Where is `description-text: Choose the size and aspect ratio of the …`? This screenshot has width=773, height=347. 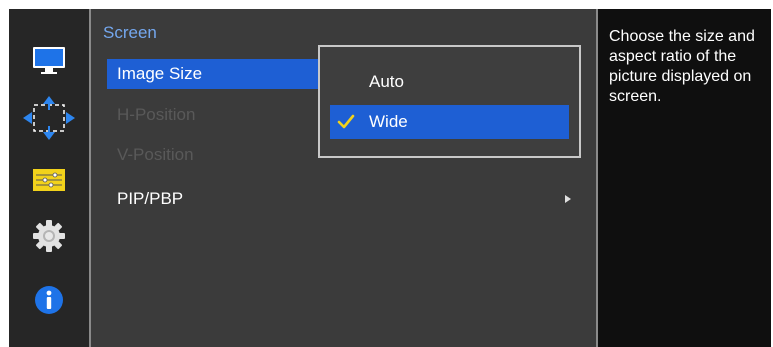 description-text: Choose the size and aspect ratio of the … is located at coordinates (682, 66).